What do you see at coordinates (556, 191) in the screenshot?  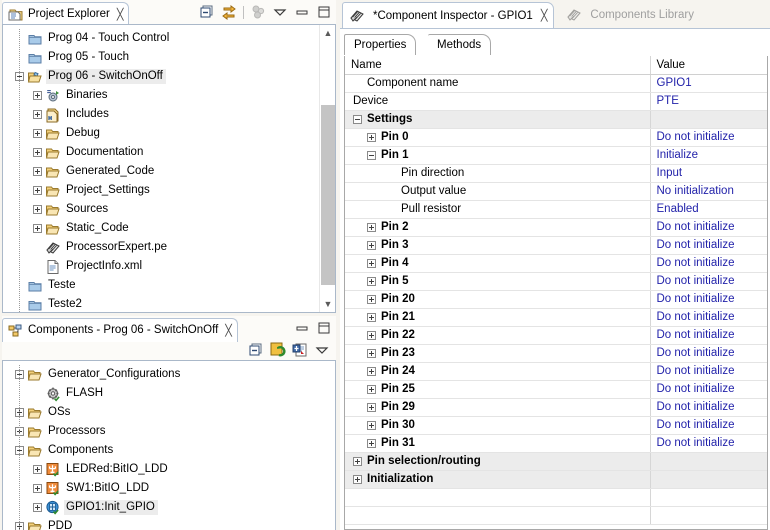 I see `property-row: Output value No initialization` at bounding box center [556, 191].